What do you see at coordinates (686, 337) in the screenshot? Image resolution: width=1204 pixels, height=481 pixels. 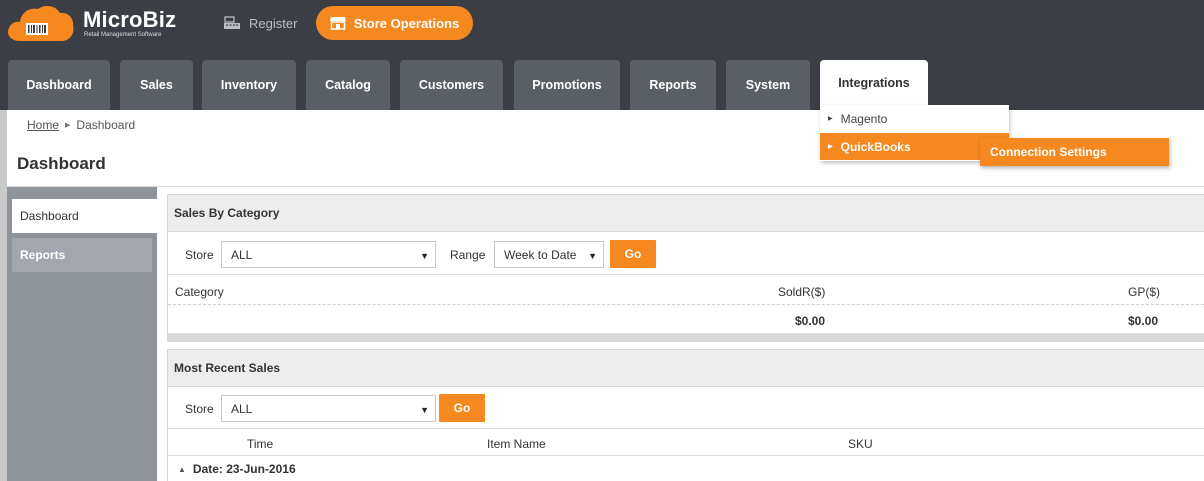 I see `horizontal-scrollbar` at bounding box center [686, 337].